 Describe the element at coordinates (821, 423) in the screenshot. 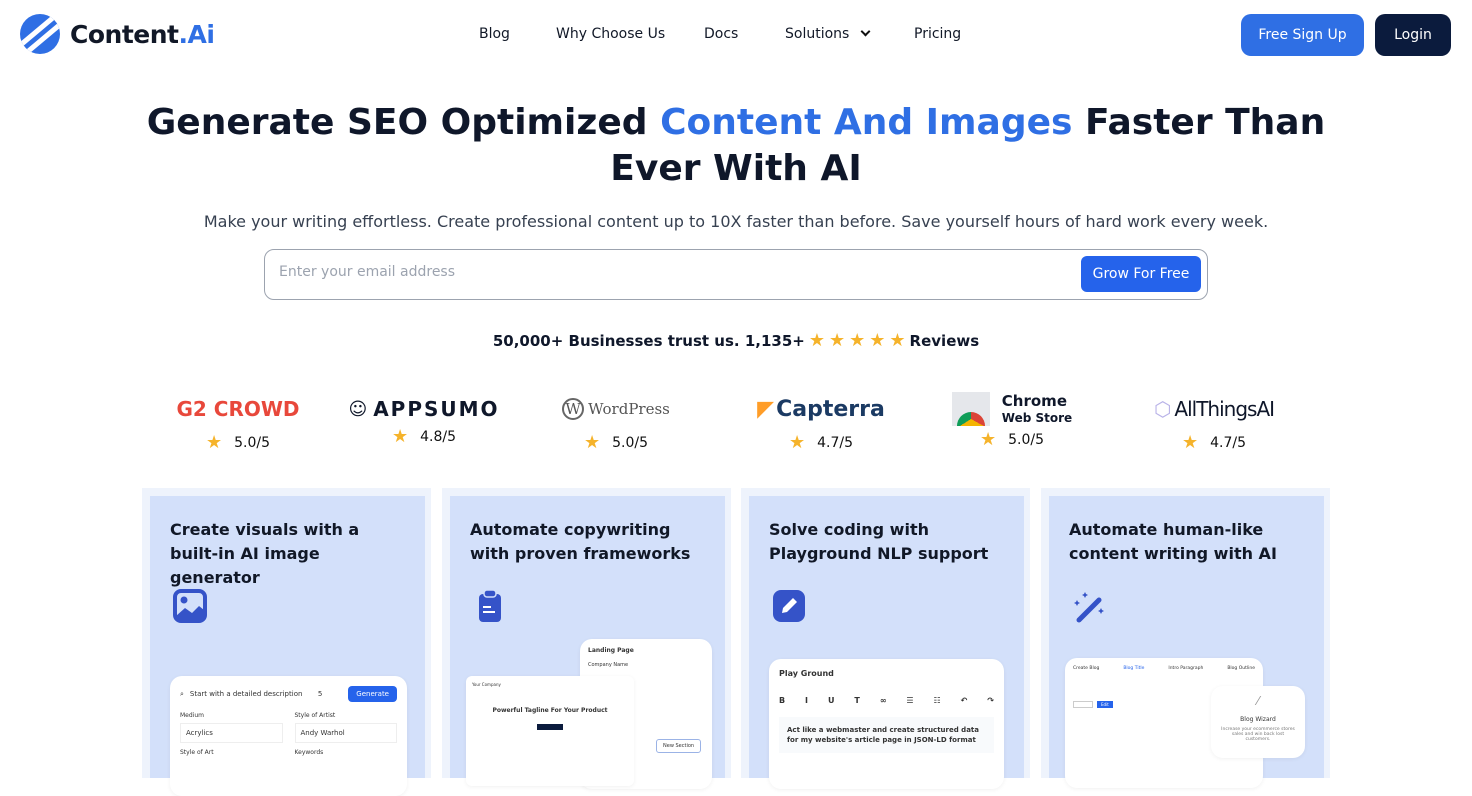

I see `review-capterra: ◤ Capterra ★ 4.7/5` at that location.